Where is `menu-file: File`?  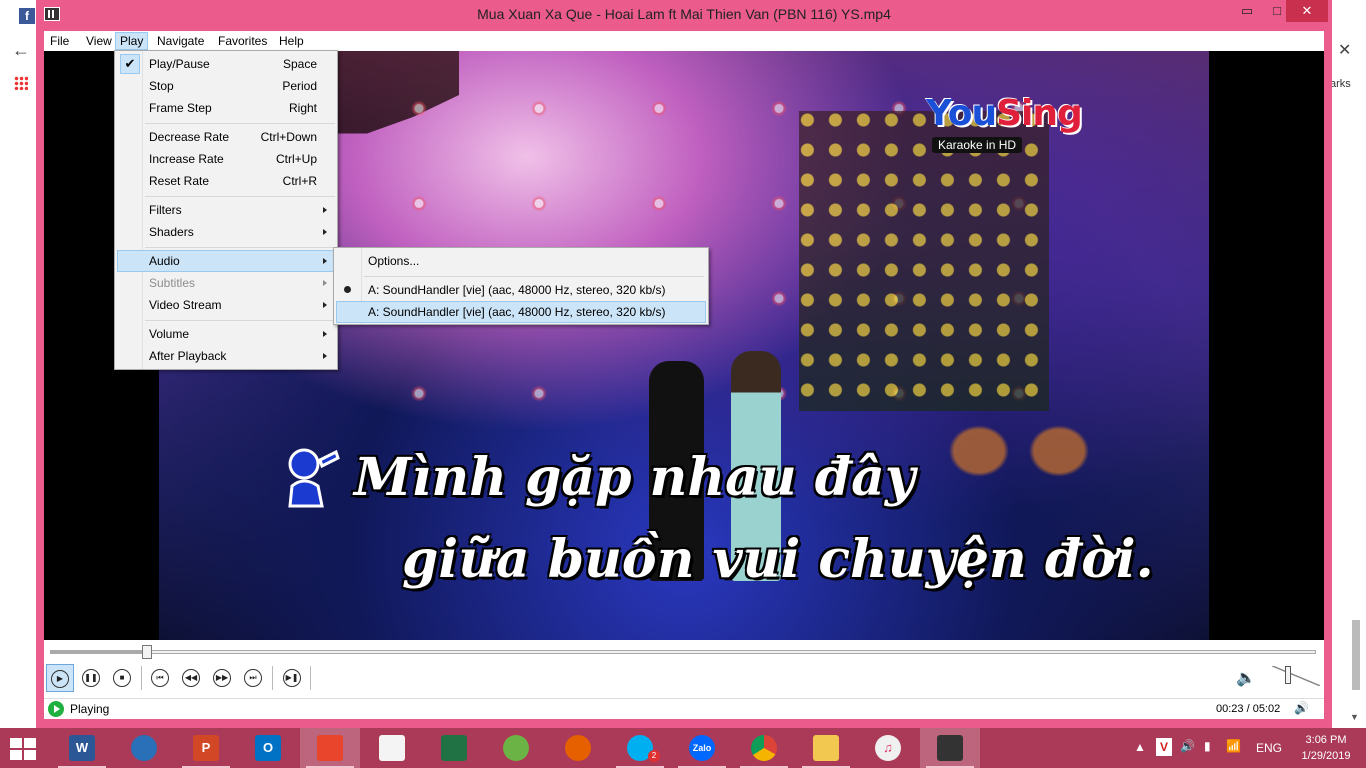 menu-file: File is located at coordinates (59, 41).